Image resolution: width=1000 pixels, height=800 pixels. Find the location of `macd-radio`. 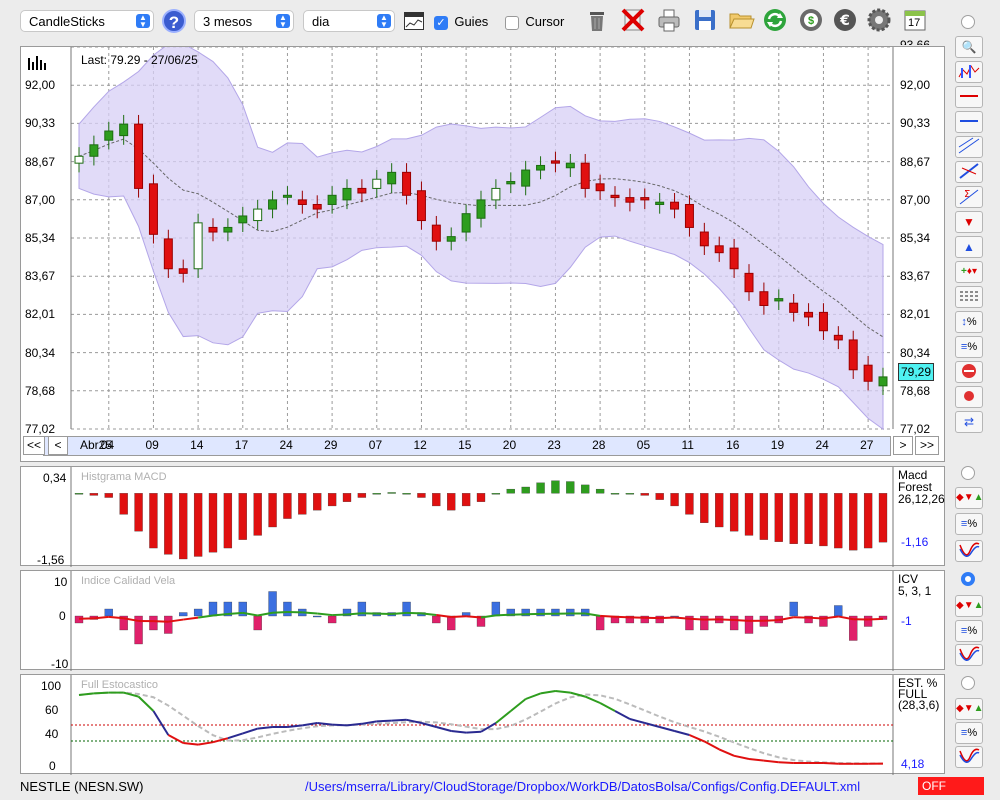

macd-radio is located at coordinates (968, 473).